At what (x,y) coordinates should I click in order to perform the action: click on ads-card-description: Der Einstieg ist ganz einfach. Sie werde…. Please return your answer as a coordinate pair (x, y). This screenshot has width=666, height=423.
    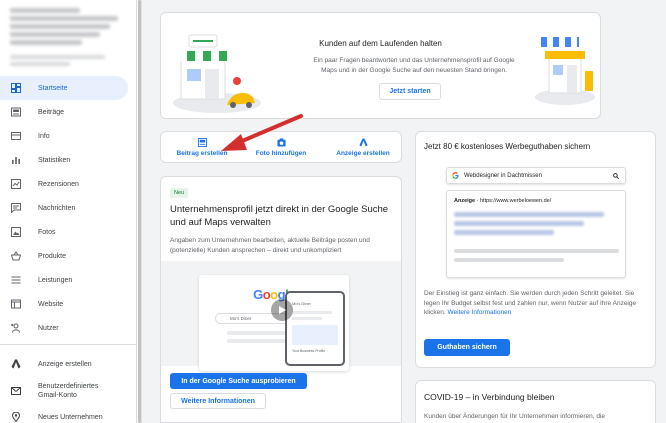
    Looking at the image, I should click on (534, 303).